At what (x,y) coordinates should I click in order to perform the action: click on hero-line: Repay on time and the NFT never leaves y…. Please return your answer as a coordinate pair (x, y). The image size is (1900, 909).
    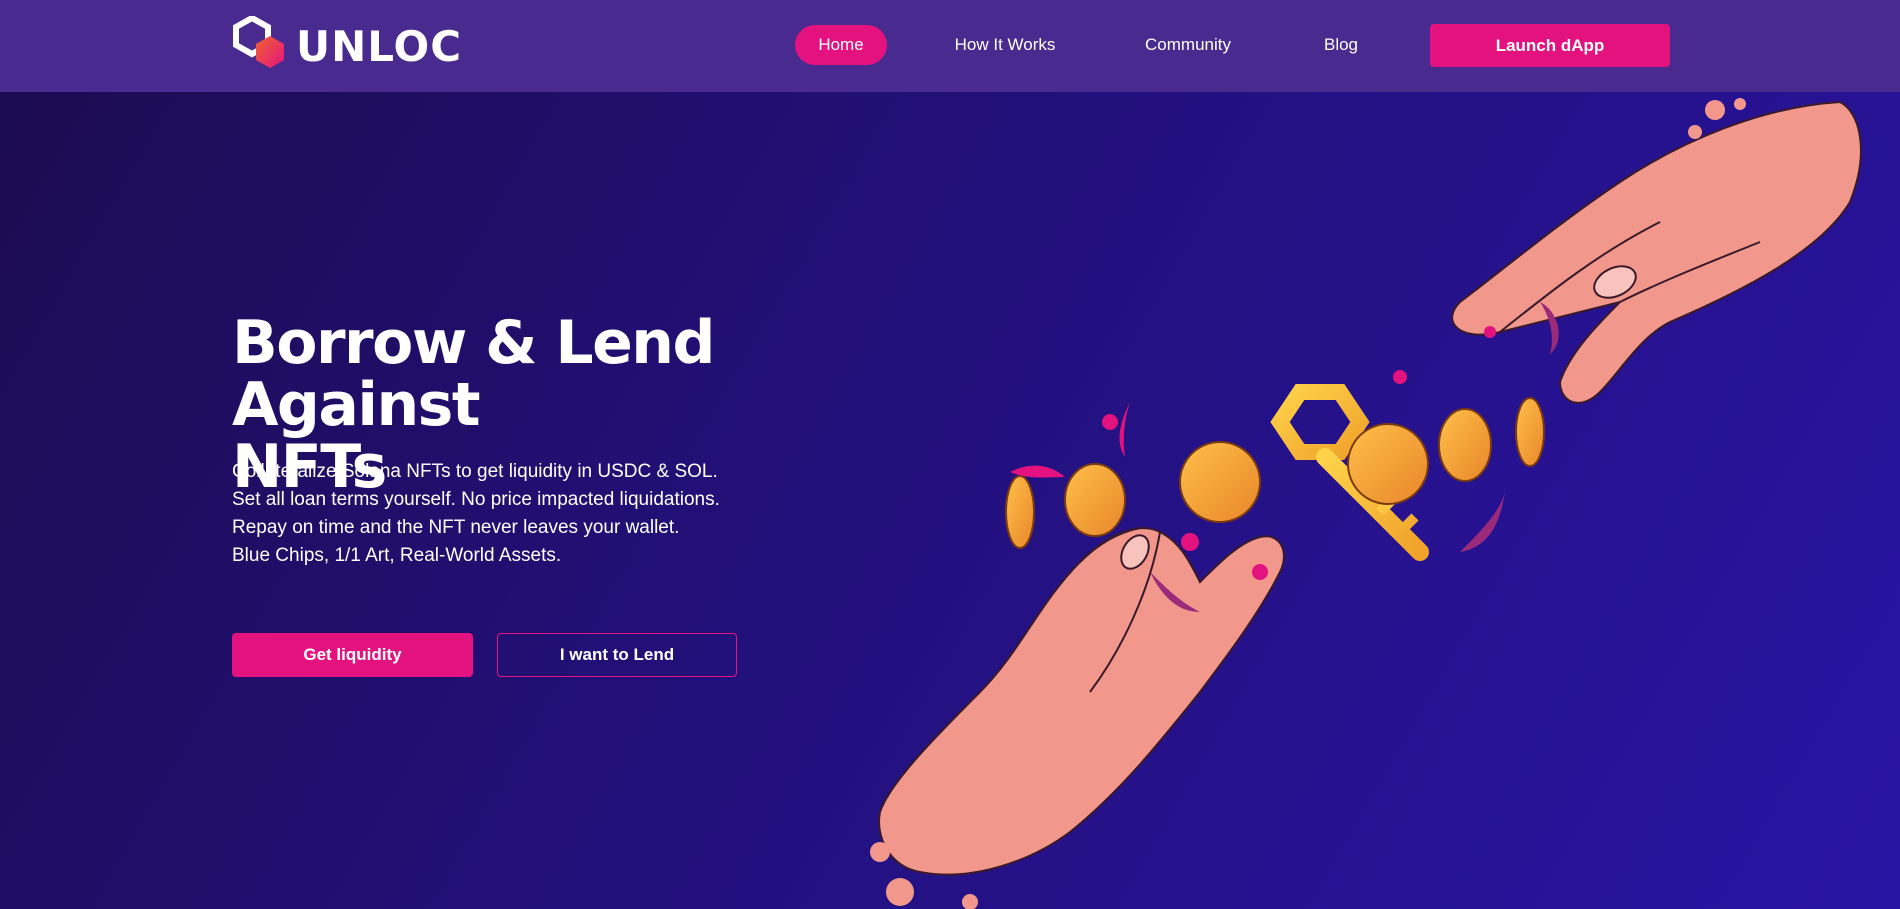
    Looking at the image, I should click on (456, 527).